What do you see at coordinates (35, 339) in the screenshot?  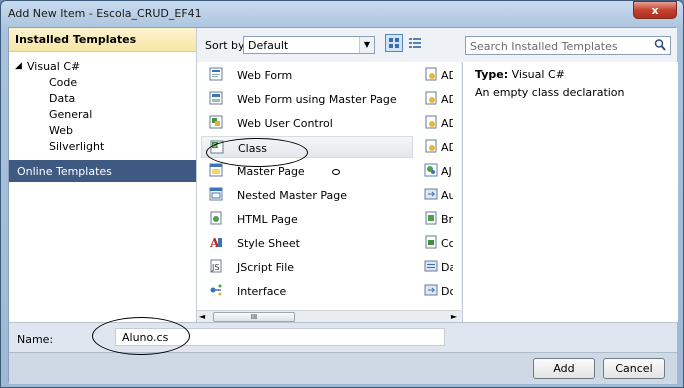 I see `name-label: Name:` at bounding box center [35, 339].